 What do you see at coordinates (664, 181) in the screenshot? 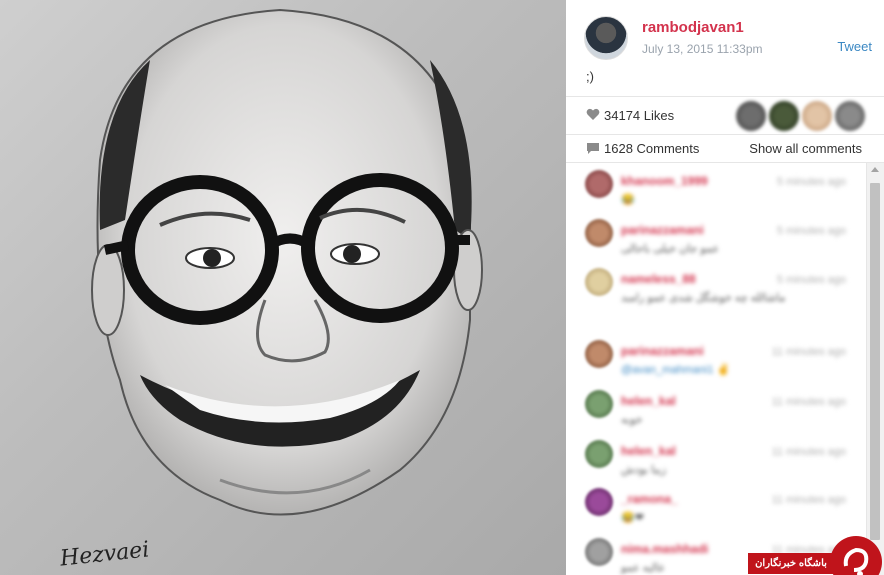
I see `commenter-username: khanoom_1999` at bounding box center [664, 181].